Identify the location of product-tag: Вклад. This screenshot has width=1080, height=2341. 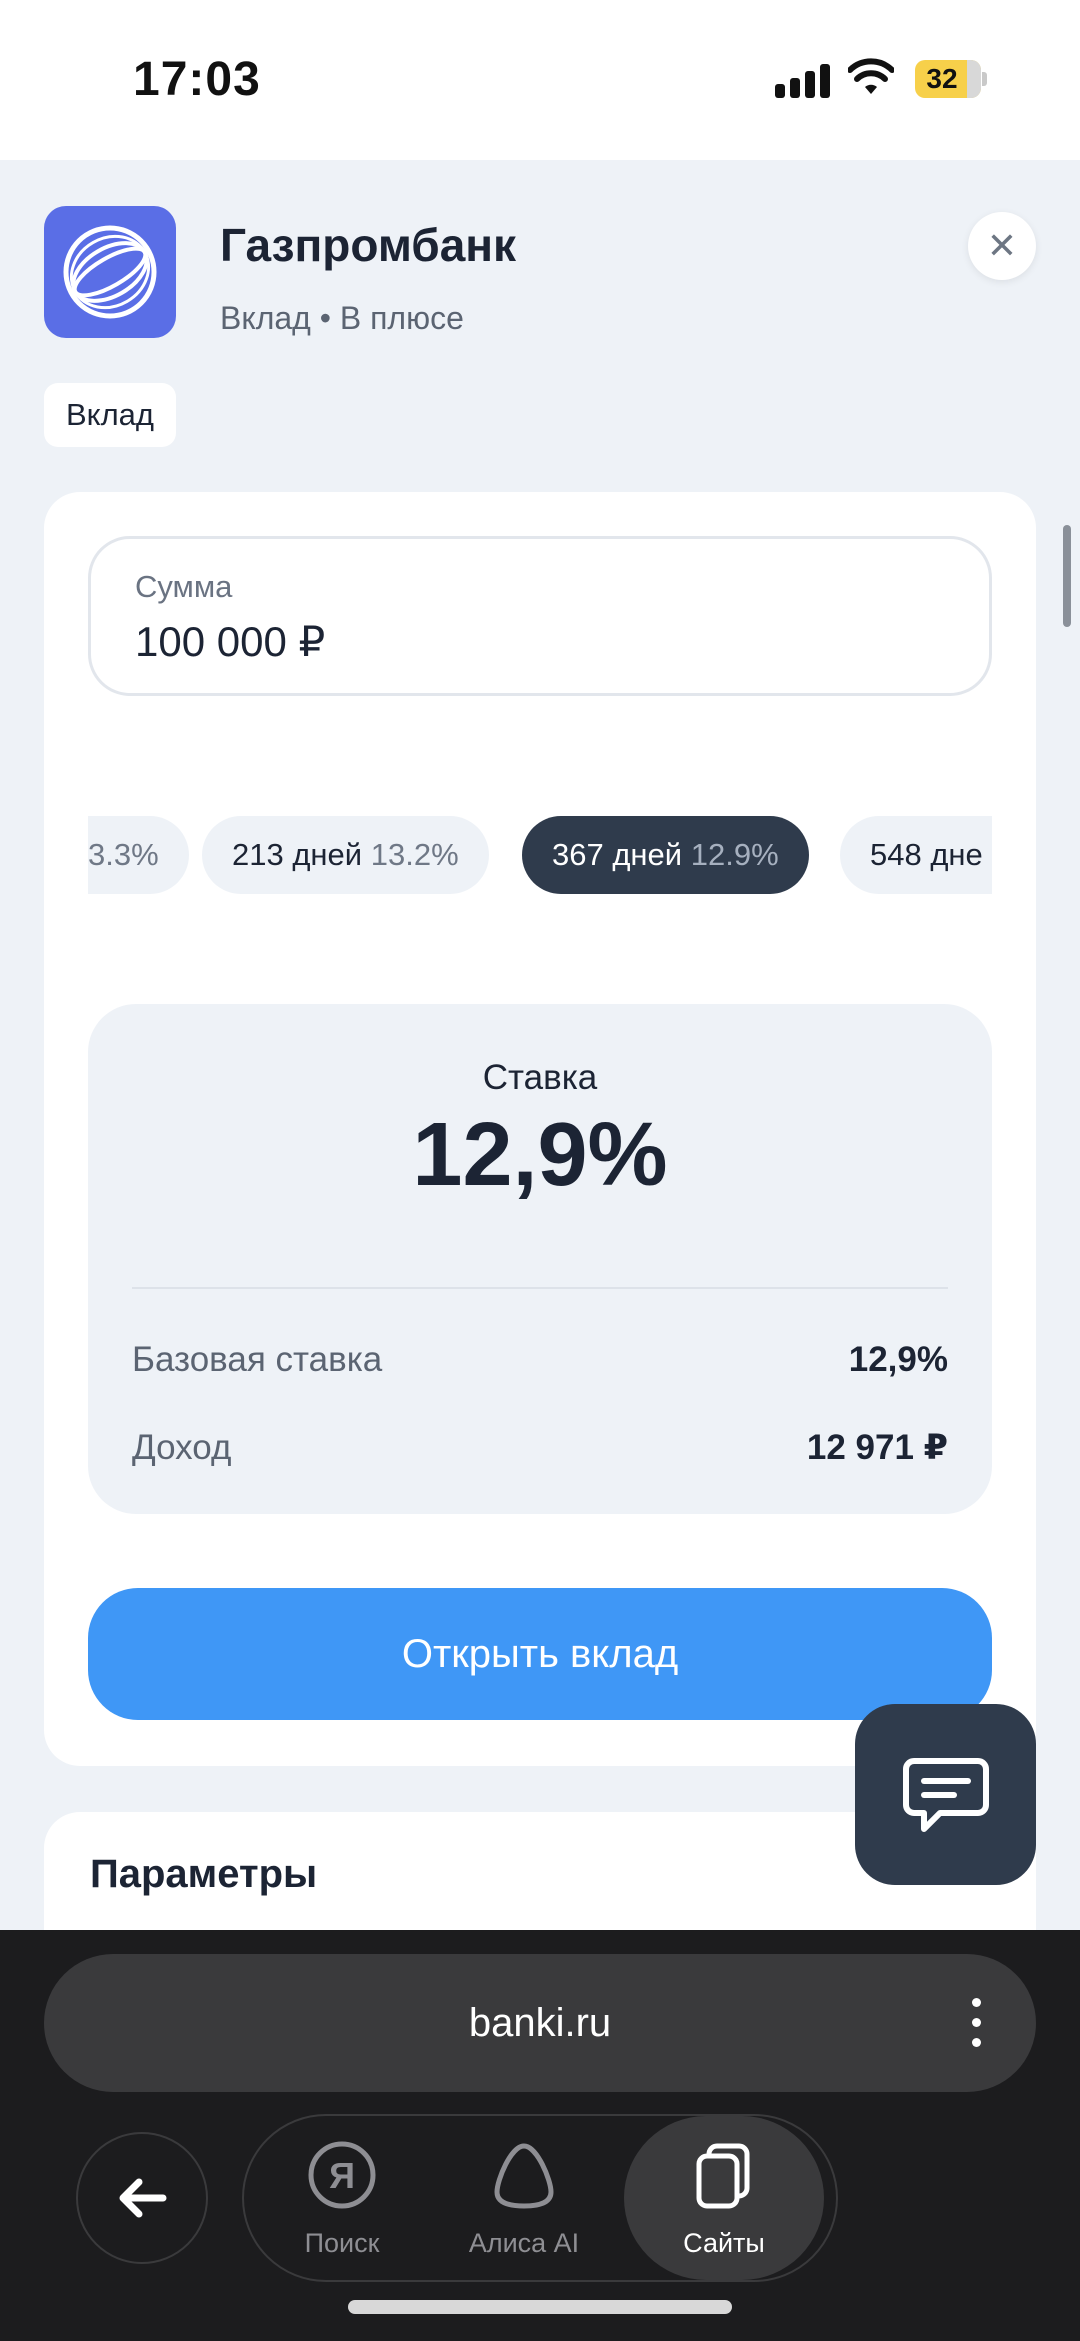
(110, 415).